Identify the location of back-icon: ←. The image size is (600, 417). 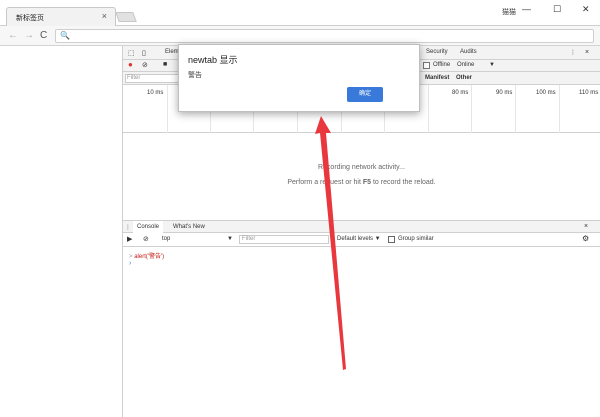
(13, 35).